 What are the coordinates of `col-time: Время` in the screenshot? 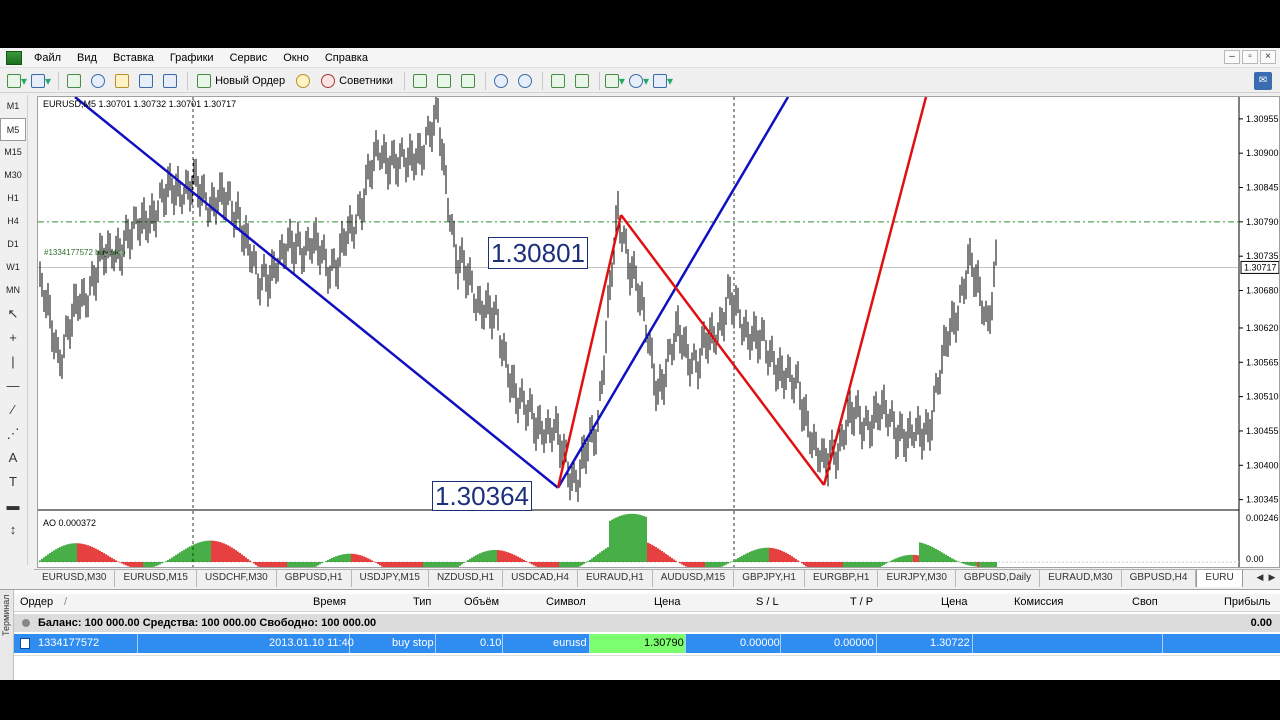 It's located at (329, 602).